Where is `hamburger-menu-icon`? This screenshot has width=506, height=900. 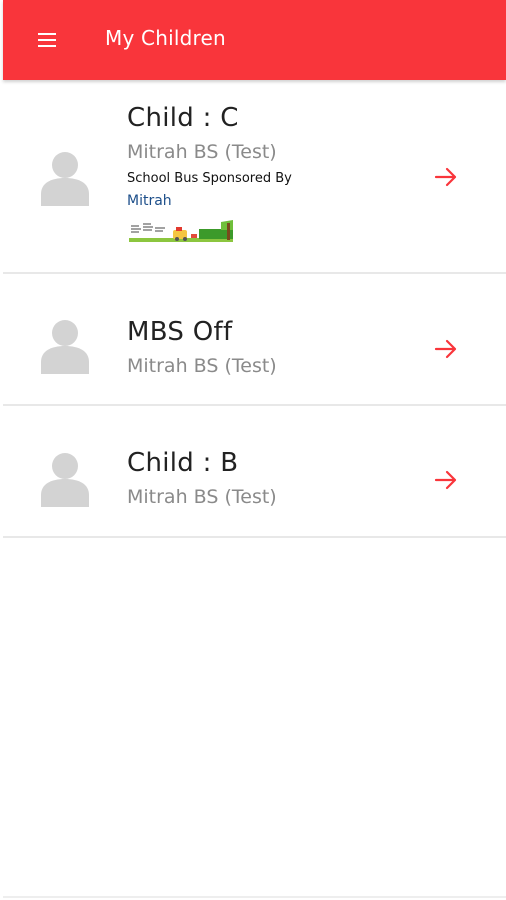 hamburger-menu-icon is located at coordinates (47, 40).